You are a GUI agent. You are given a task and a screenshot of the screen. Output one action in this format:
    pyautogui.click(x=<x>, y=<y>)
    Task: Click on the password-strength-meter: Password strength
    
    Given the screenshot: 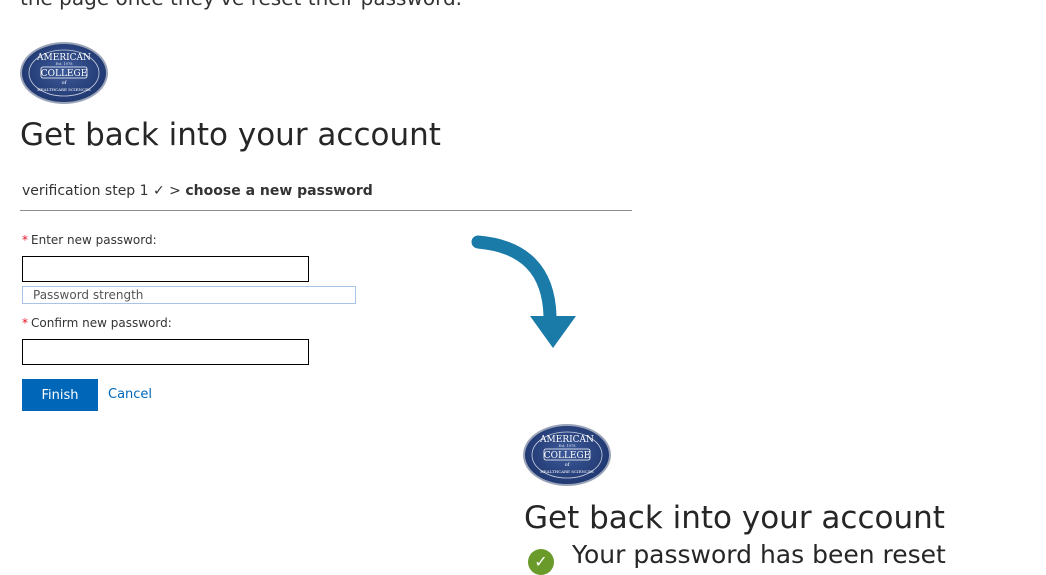 What is the action you would take?
    pyautogui.click(x=189, y=295)
    